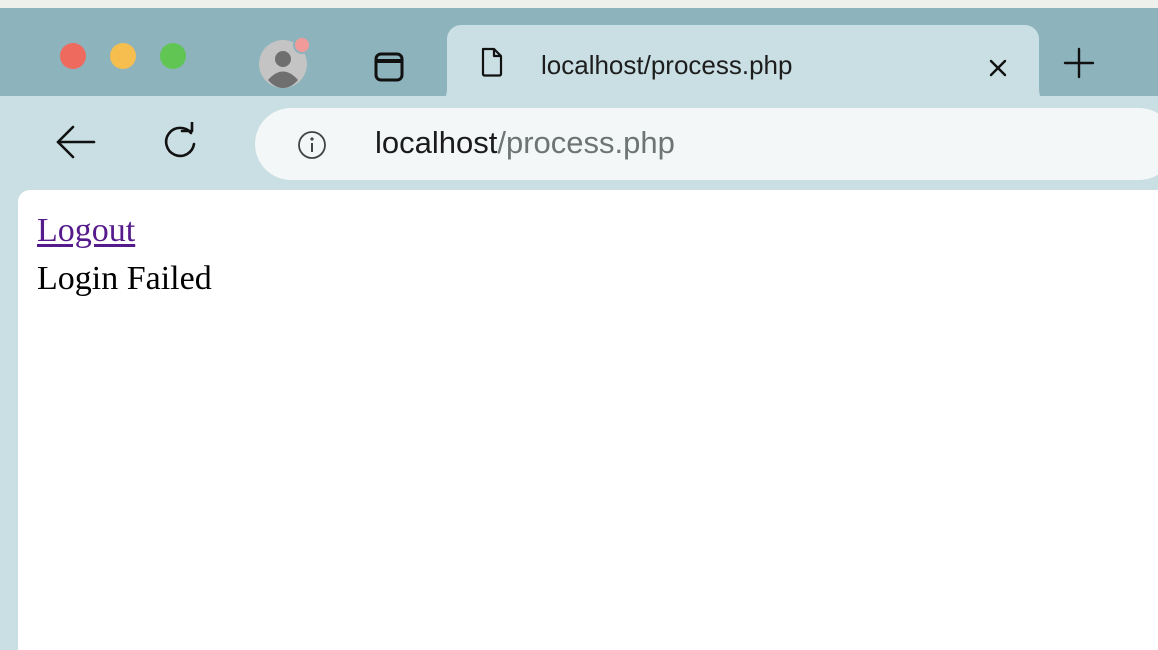 This screenshot has height=650, width=1158. Describe the element at coordinates (667, 65) in the screenshot. I see `tab-title: localhost/process.php` at that location.